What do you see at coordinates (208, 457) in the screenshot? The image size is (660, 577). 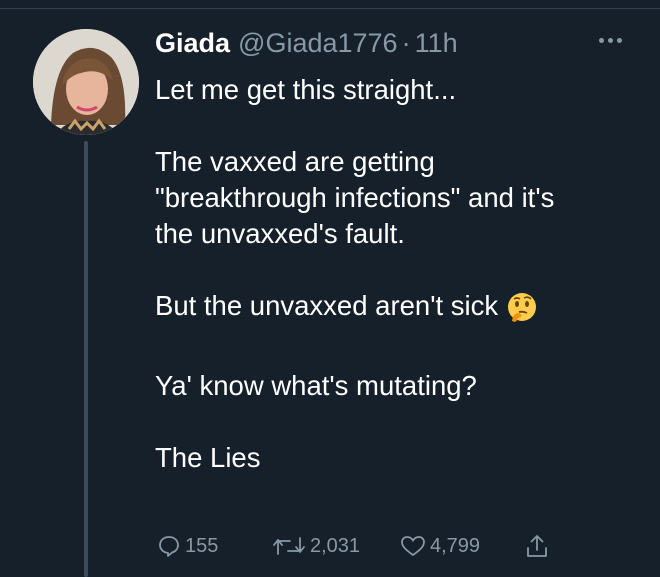 I see `tweet-line: The Lies` at bounding box center [208, 457].